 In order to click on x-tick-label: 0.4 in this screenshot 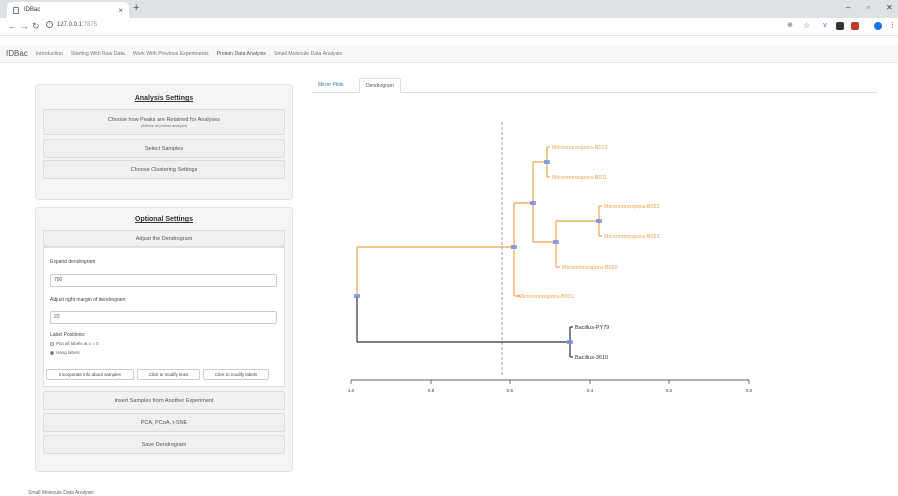, I will do `click(590, 390)`.